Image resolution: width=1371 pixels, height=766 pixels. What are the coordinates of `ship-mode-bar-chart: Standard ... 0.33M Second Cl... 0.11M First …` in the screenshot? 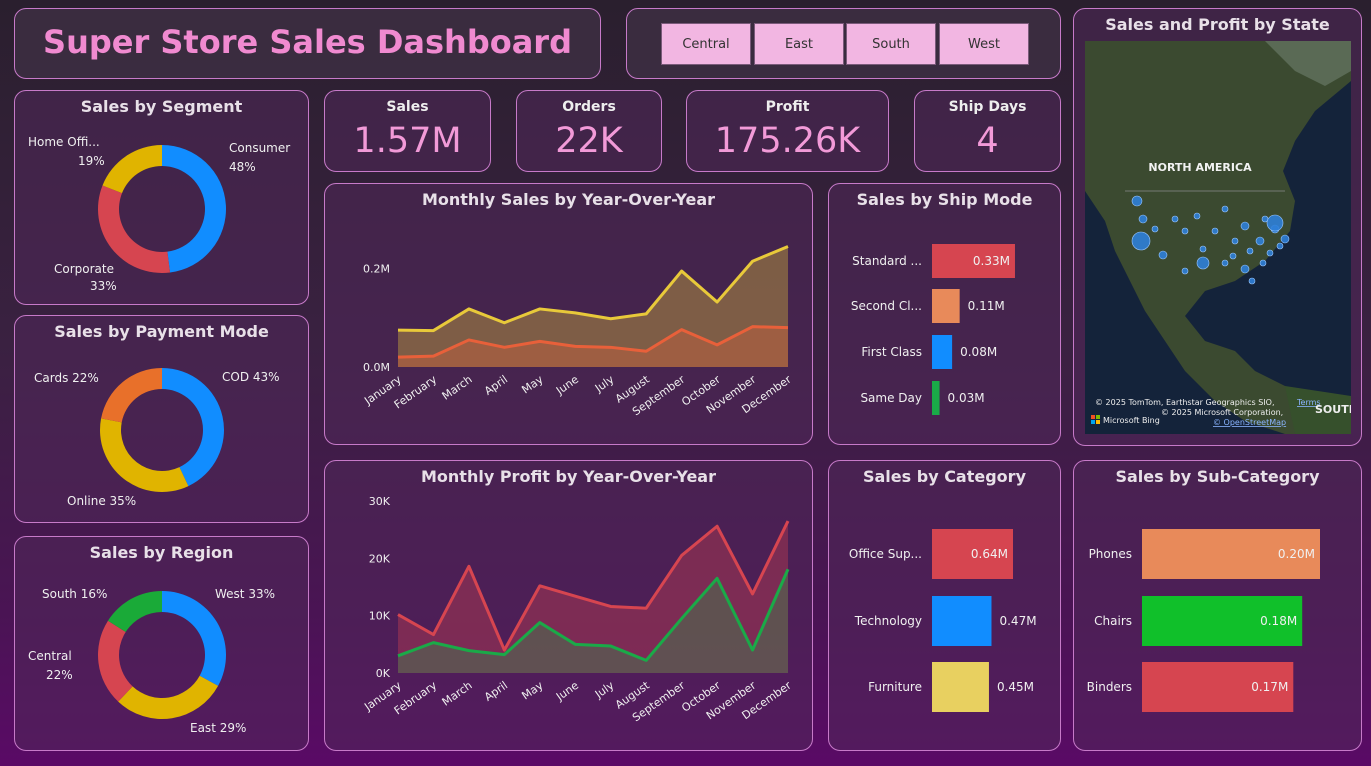 It's located at (945, 315).